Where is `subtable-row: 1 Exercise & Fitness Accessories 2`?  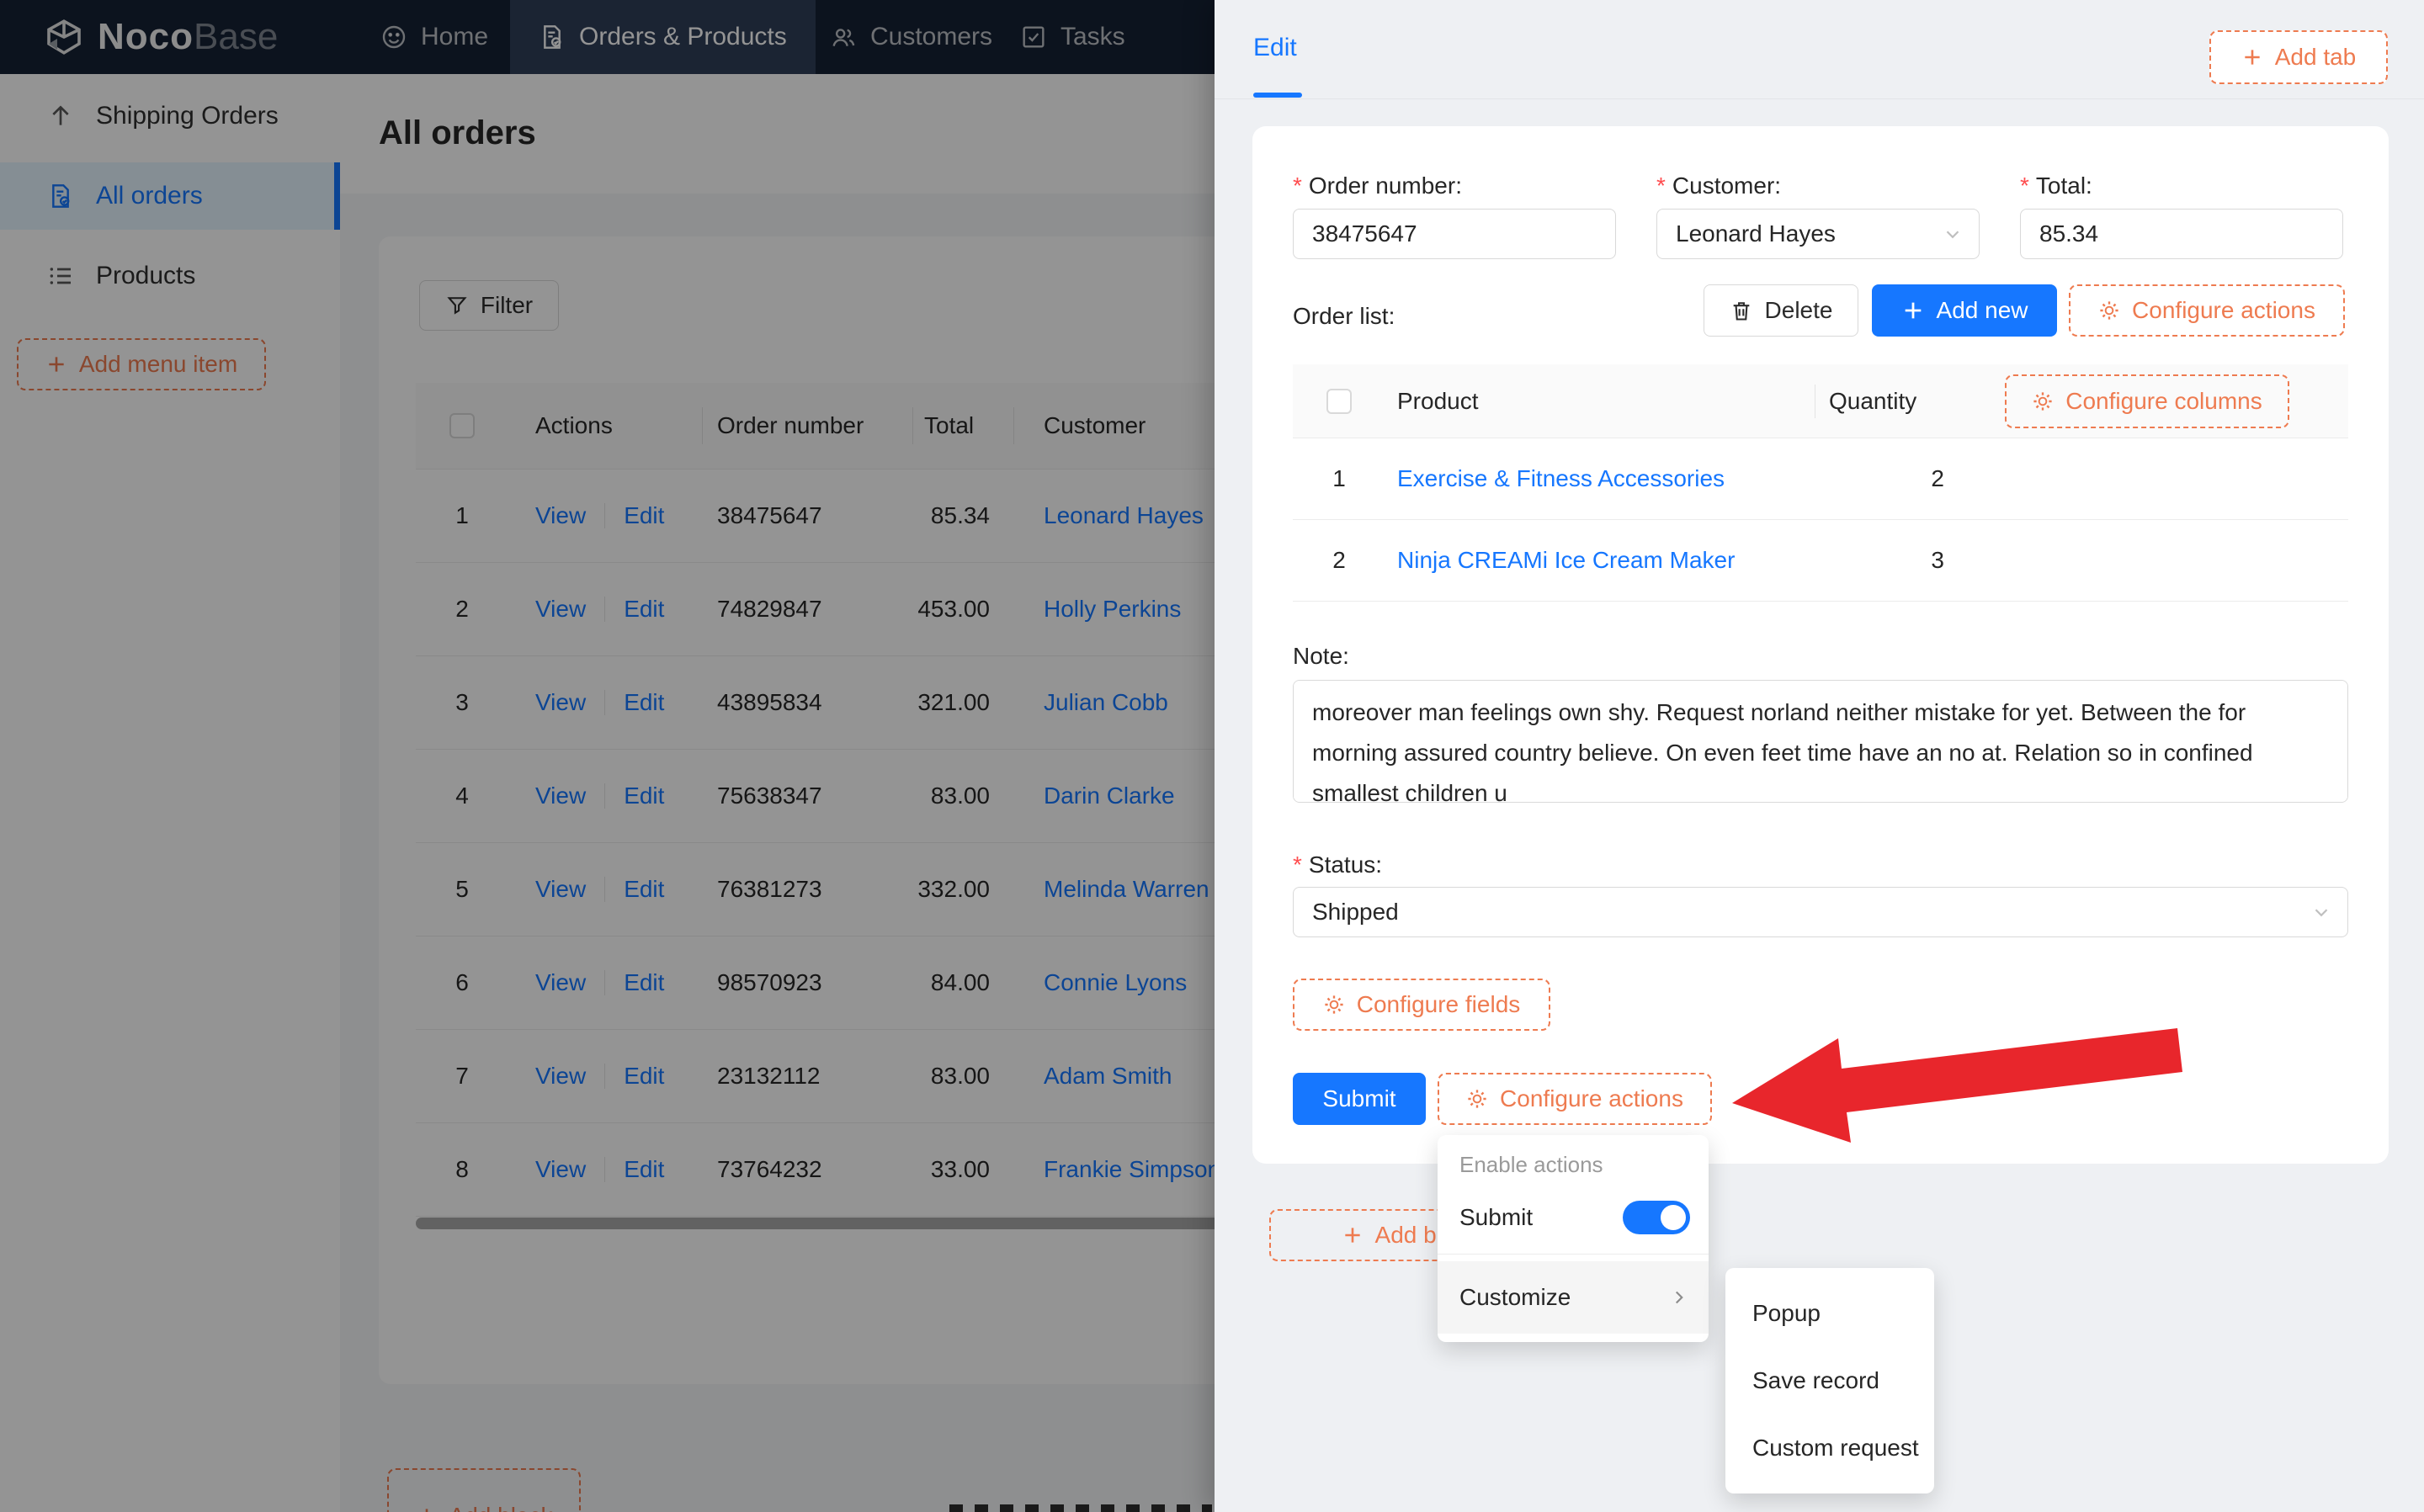 subtable-row: 1 Exercise & Fitness Accessories 2 is located at coordinates (1820, 479).